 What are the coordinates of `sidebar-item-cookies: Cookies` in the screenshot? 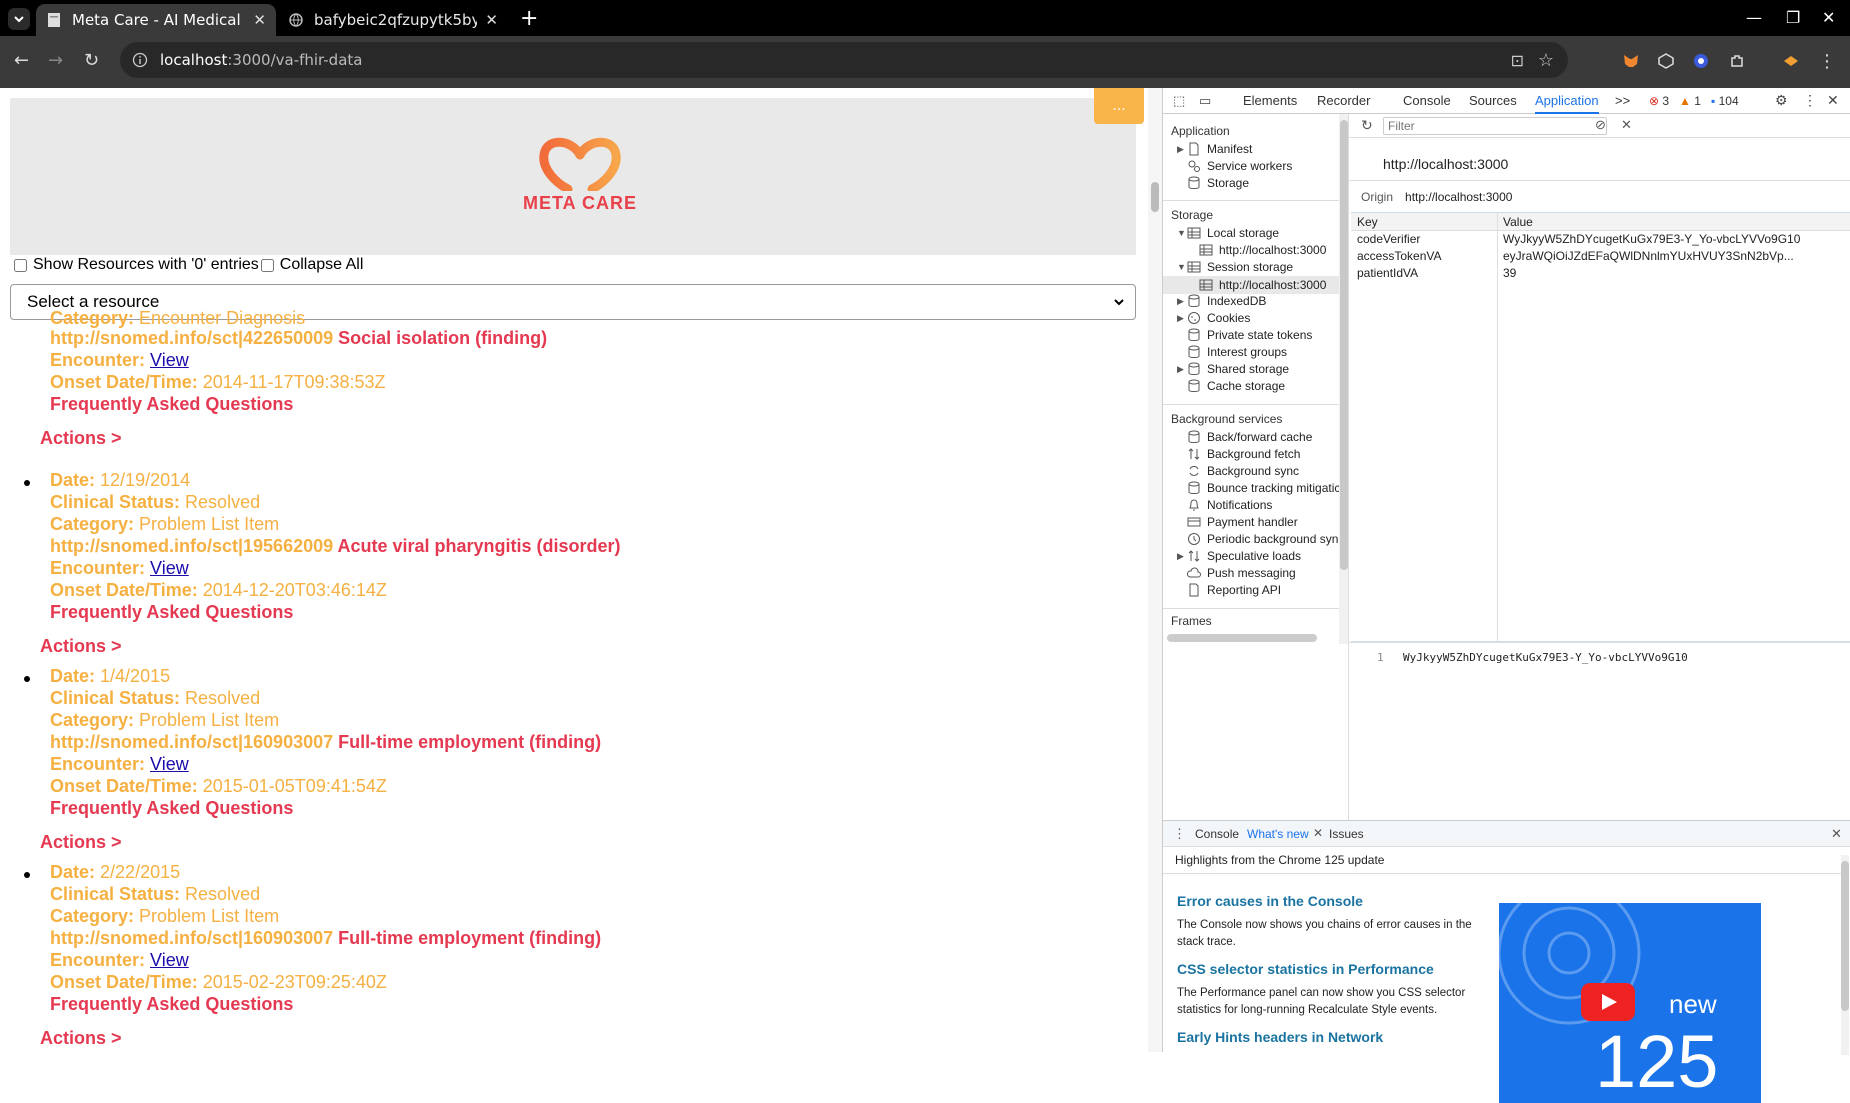 It's located at (1218, 318).